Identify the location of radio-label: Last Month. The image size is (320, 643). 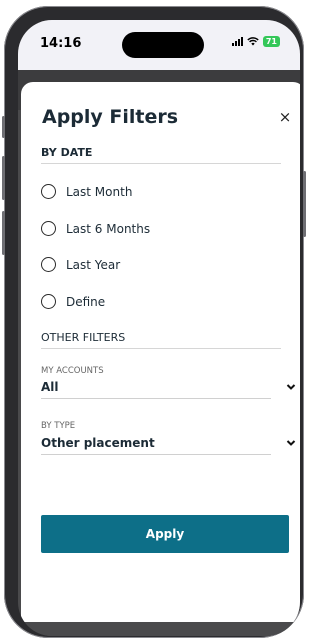
(99, 191).